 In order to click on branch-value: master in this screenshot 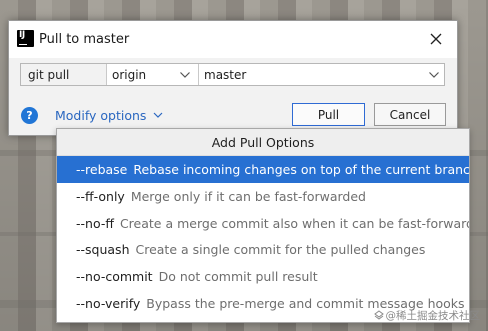, I will do `click(225, 75)`.